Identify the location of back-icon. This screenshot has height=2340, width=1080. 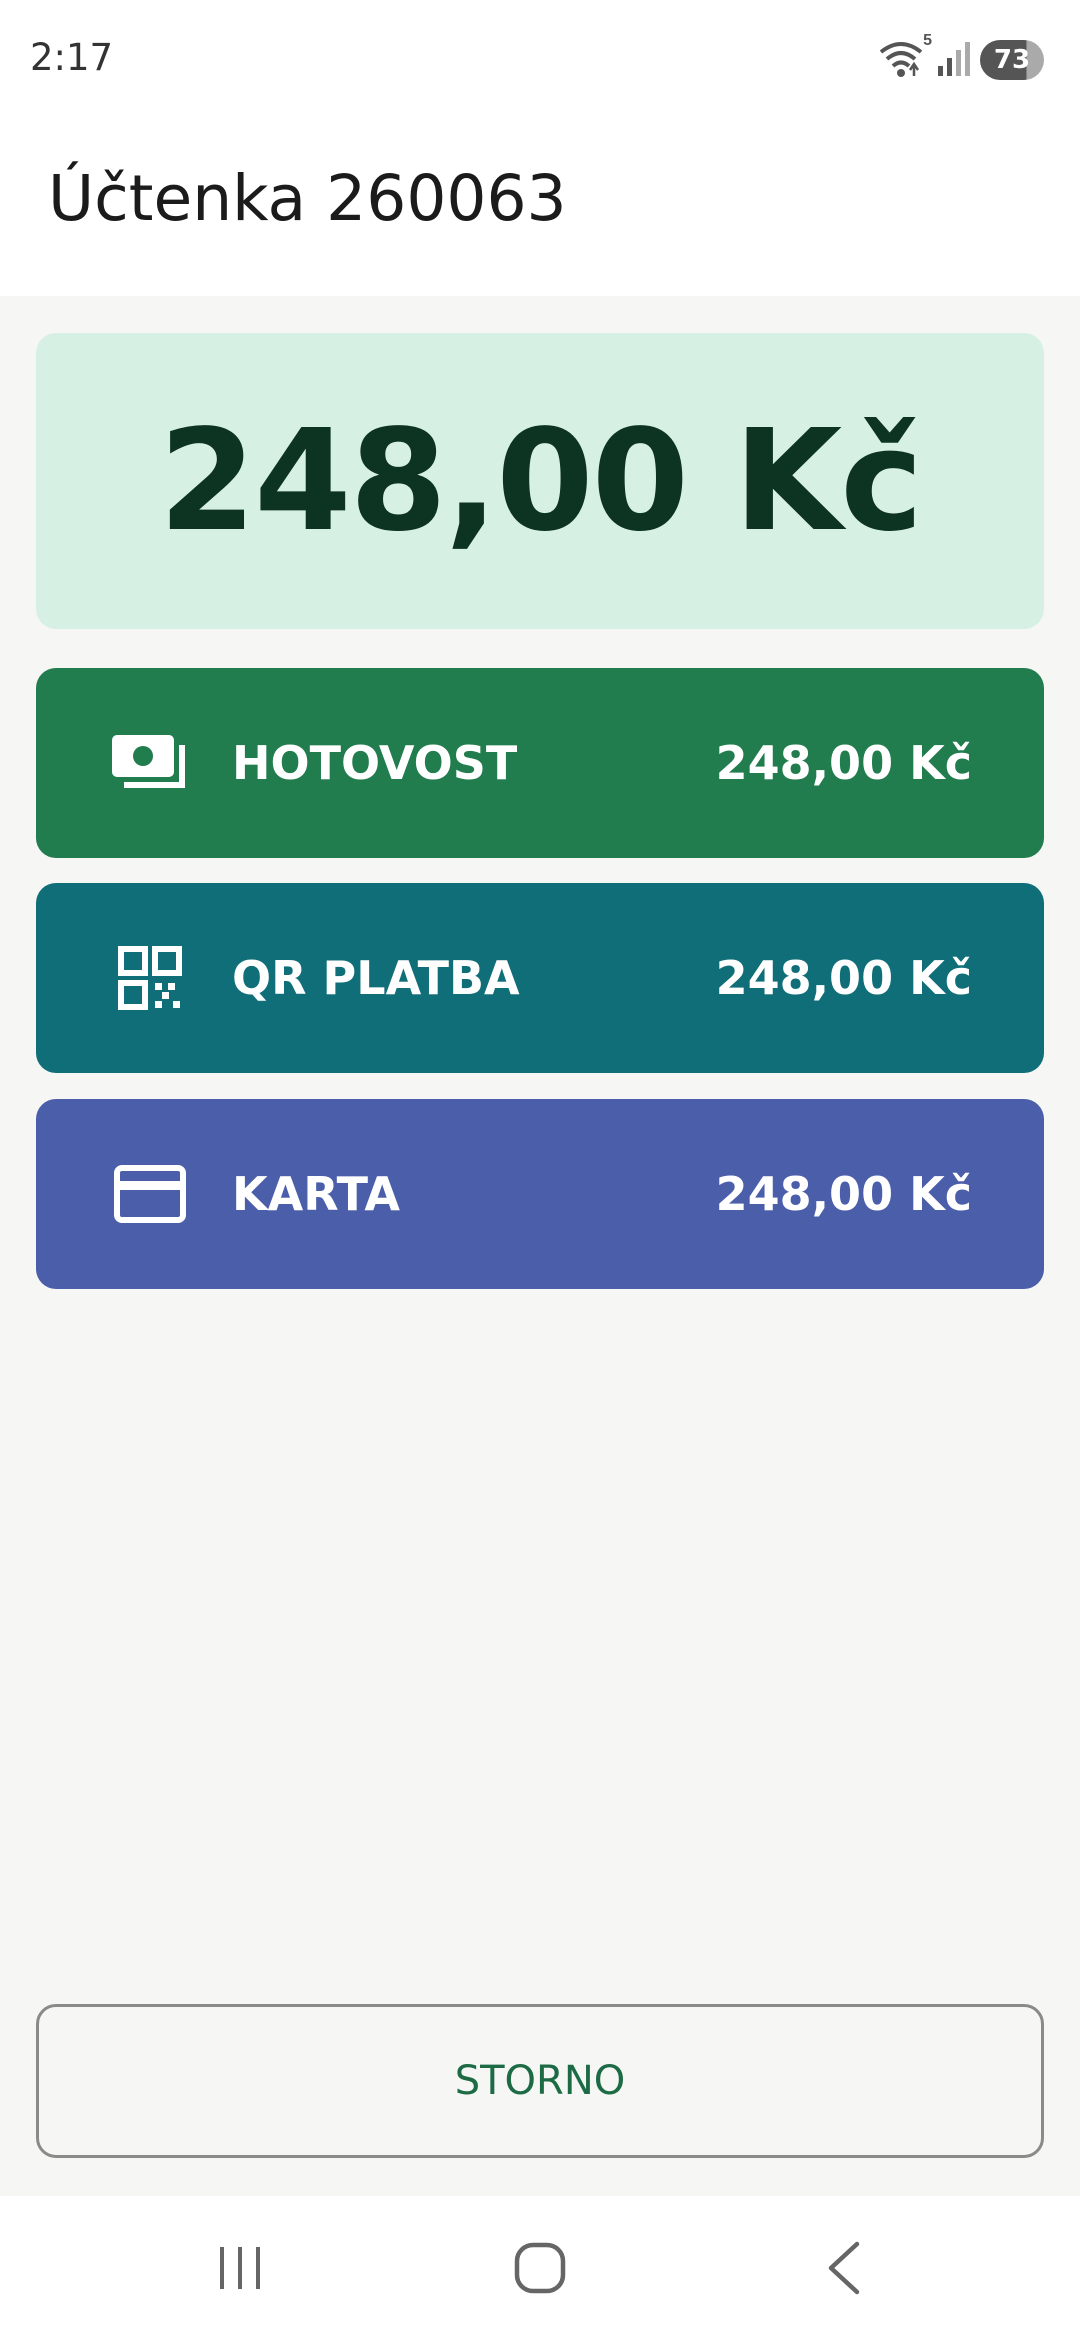
(844, 2268).